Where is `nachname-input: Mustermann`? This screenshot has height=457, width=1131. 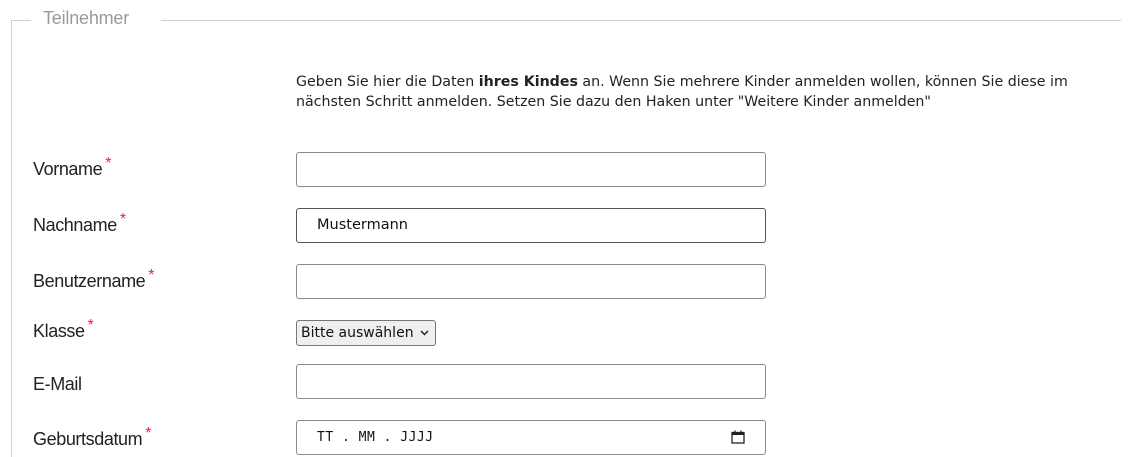 nachname-input: Mustermann is located at coordinates (531, 225).